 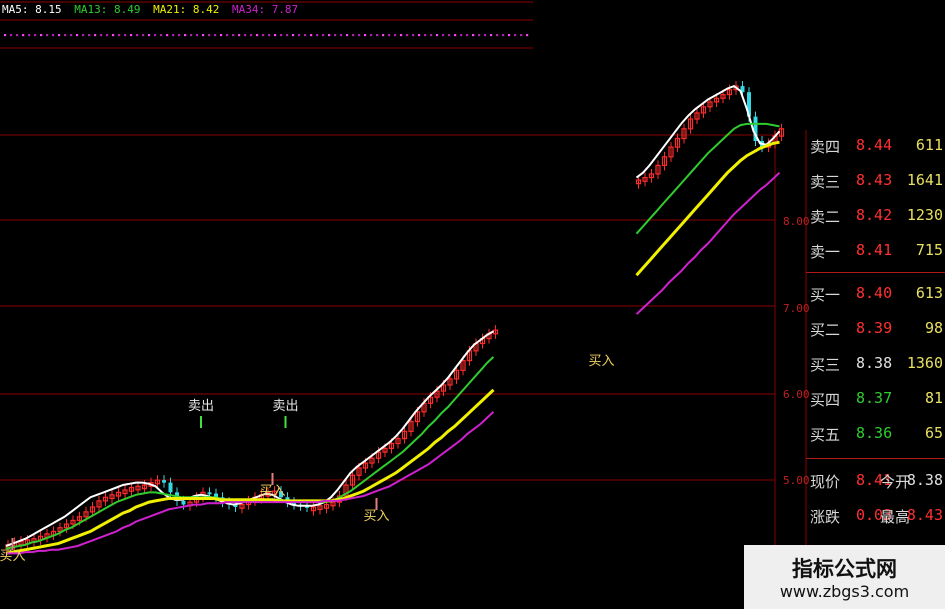 I want to click on sell-price: 8.41, so click(x=874, y=250).